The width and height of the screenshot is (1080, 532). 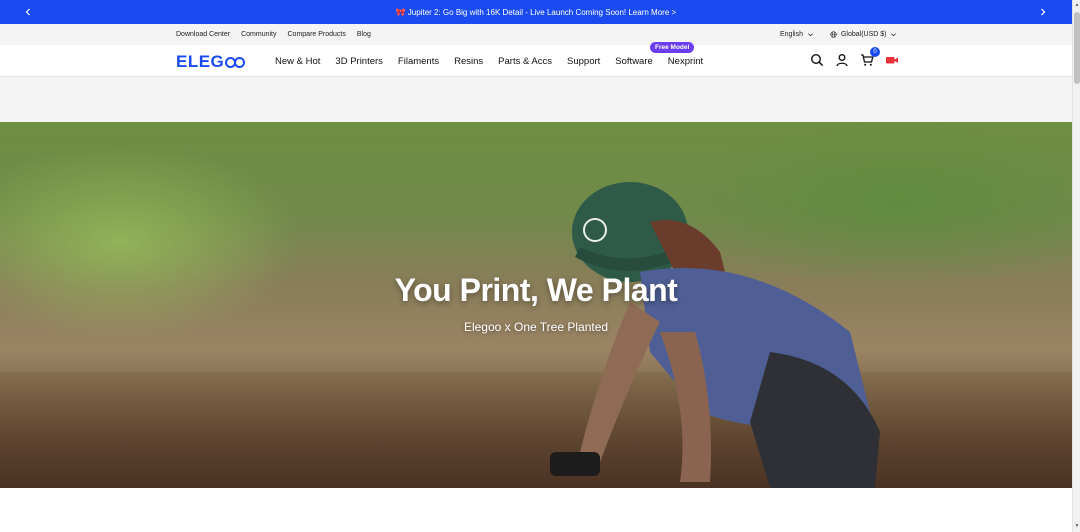 What do you see at coordinates (200, 61) in the screenshot?
I see `logo-text: ELEG` at bounding box center [200, 61].